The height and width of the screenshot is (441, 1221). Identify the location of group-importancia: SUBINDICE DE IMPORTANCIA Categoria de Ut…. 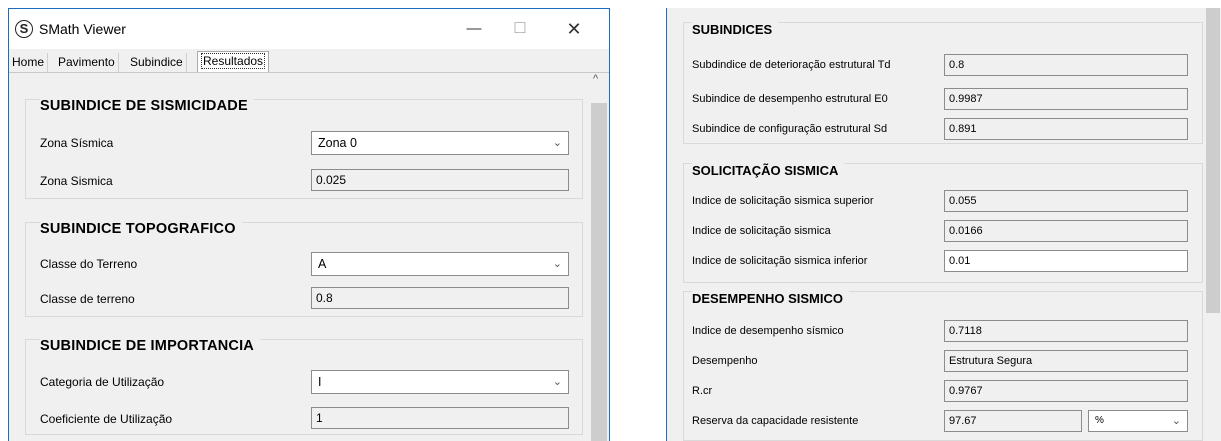
(304, 386).